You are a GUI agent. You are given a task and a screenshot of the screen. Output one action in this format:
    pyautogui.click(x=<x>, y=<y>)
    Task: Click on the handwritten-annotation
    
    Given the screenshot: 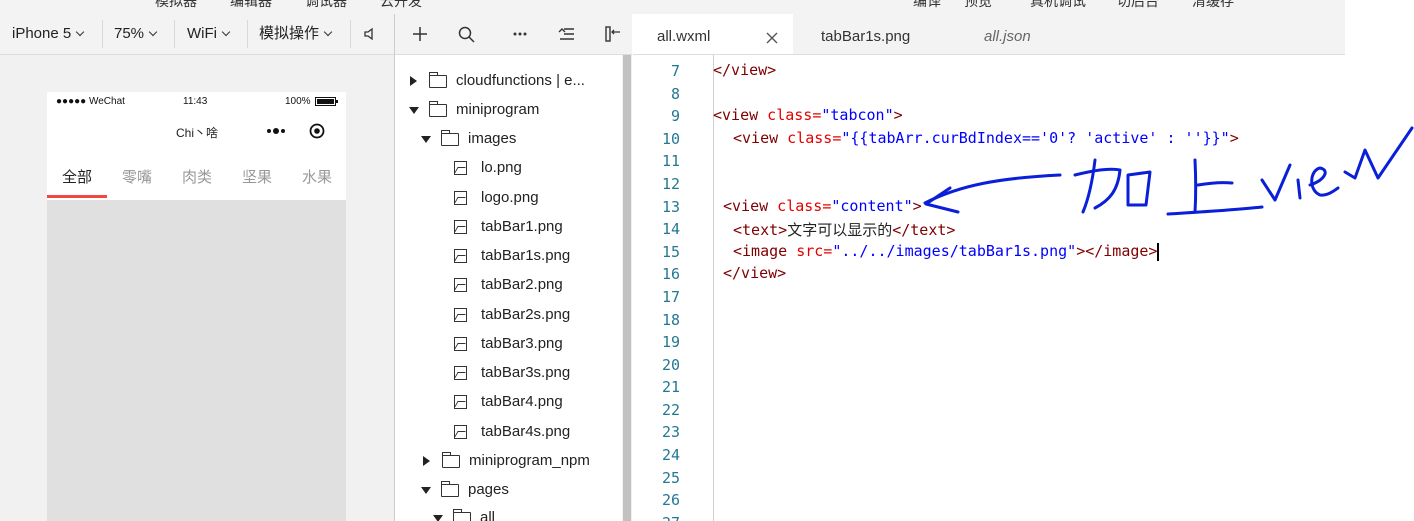 What is the action you would take?
    pyautogui.click(x=1168, y=171)
    